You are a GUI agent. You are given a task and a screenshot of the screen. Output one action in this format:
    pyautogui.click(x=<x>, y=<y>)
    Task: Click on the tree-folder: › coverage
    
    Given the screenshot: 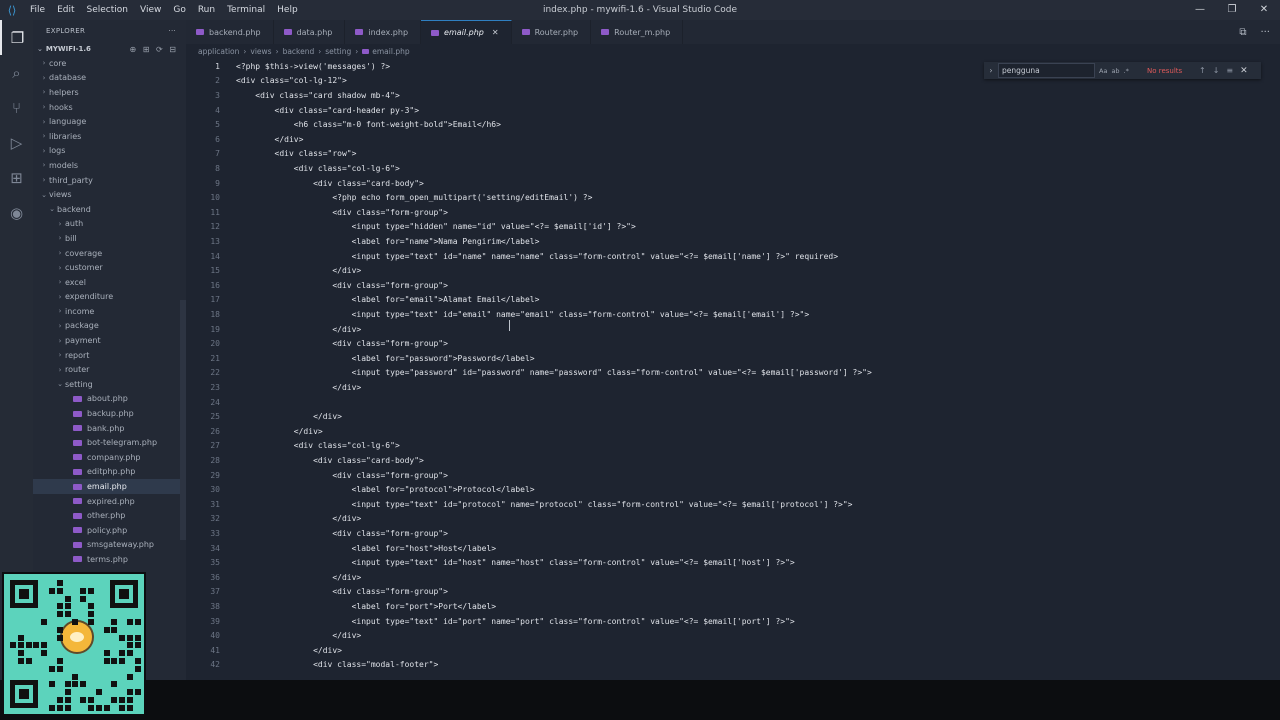 What is the action you would take?
    pyautogui.click(x=109, y=253)
    